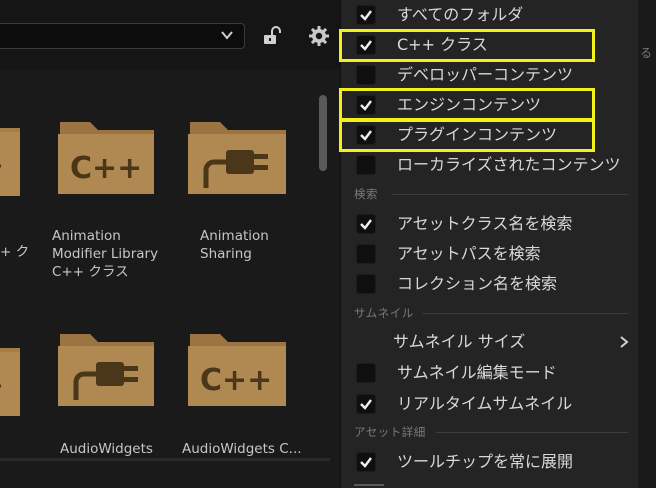  What do you see at coordinates (485, 74) in the screenshot?
I see `menu-item-label: デベロッパーコンテンツ` at bounding box center [485, 74].